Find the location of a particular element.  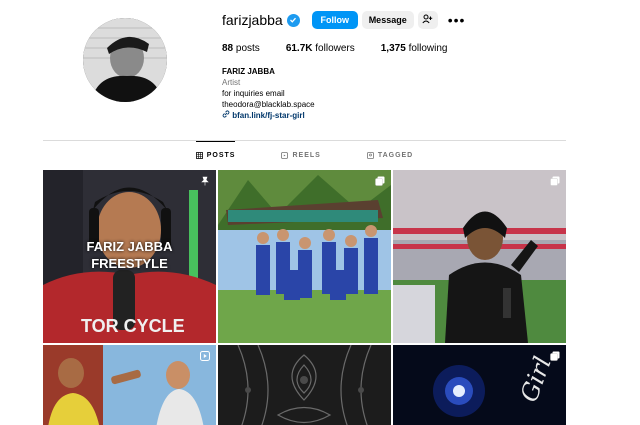

tab-posts: POSTS is located at coordinates (215, 155).